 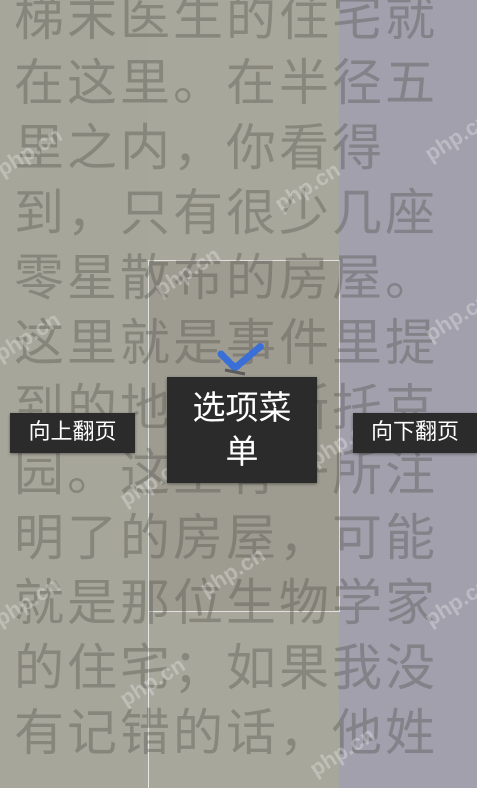 I want to click on book-line: 零星散布的房屋。, so click(x=226, y=278).